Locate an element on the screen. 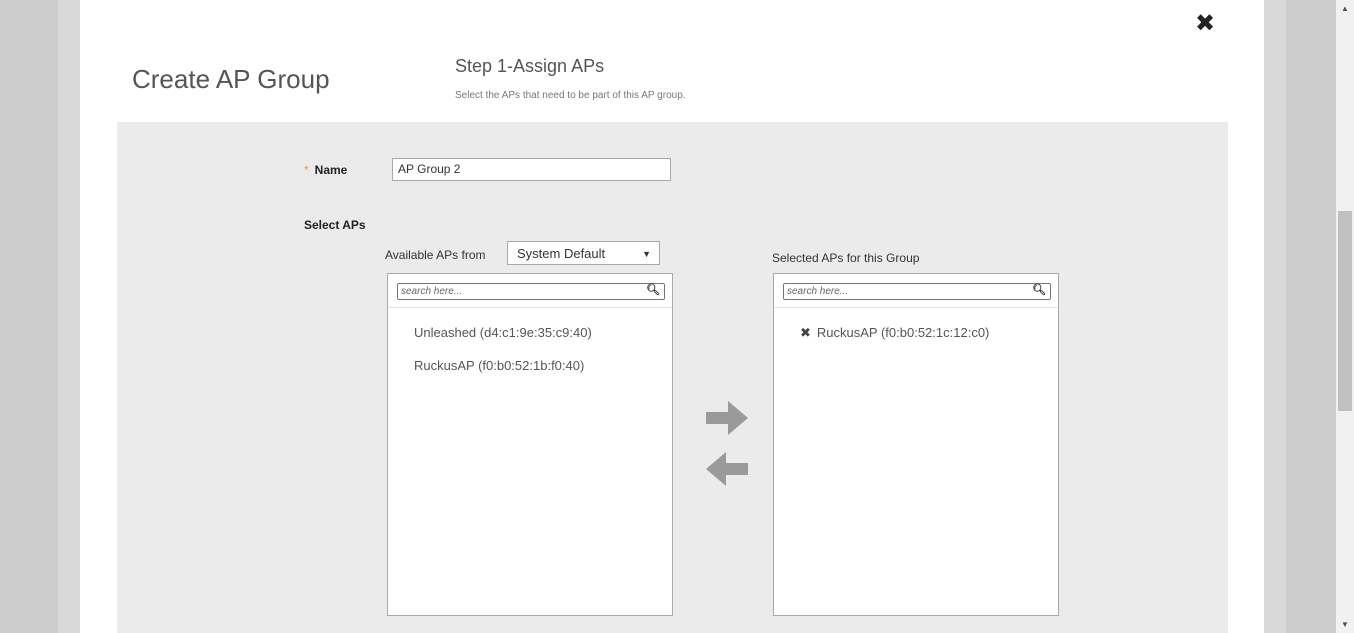 This screenshot has height=633, width=1354. ap-source-value: System Default is located at coordinates (561, 253).